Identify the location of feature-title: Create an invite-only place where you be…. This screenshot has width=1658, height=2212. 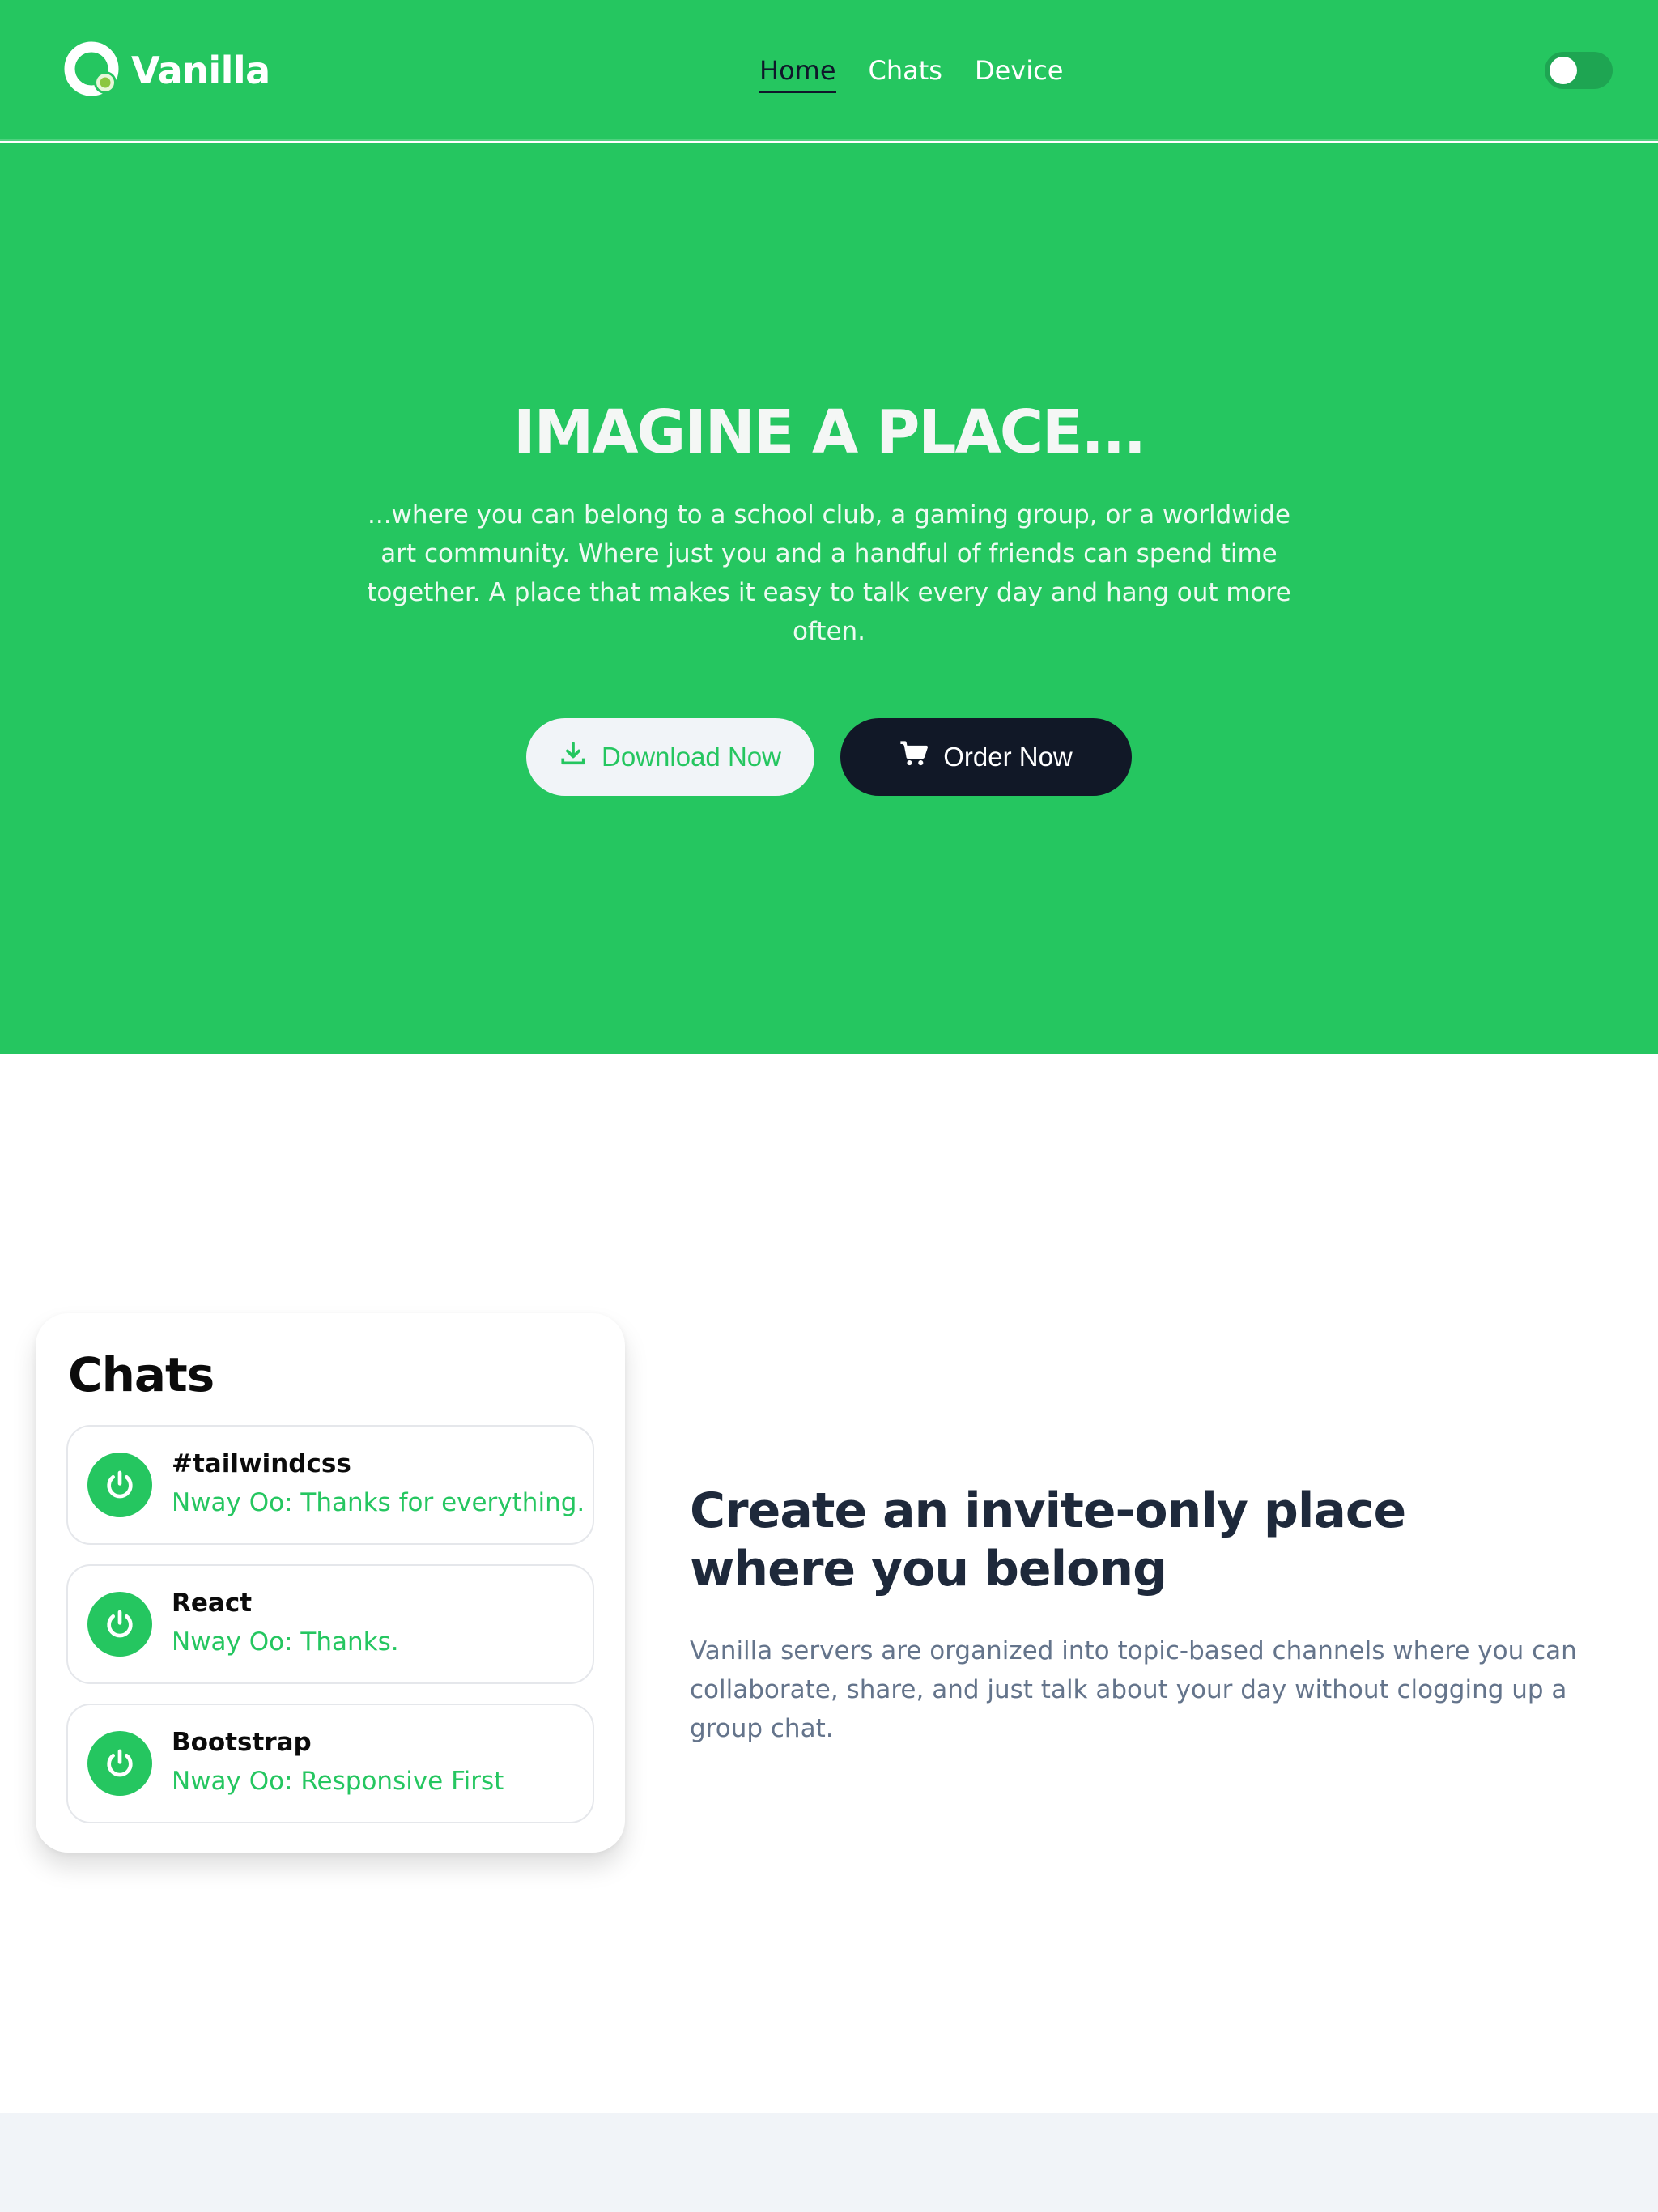
(1054, 1540).